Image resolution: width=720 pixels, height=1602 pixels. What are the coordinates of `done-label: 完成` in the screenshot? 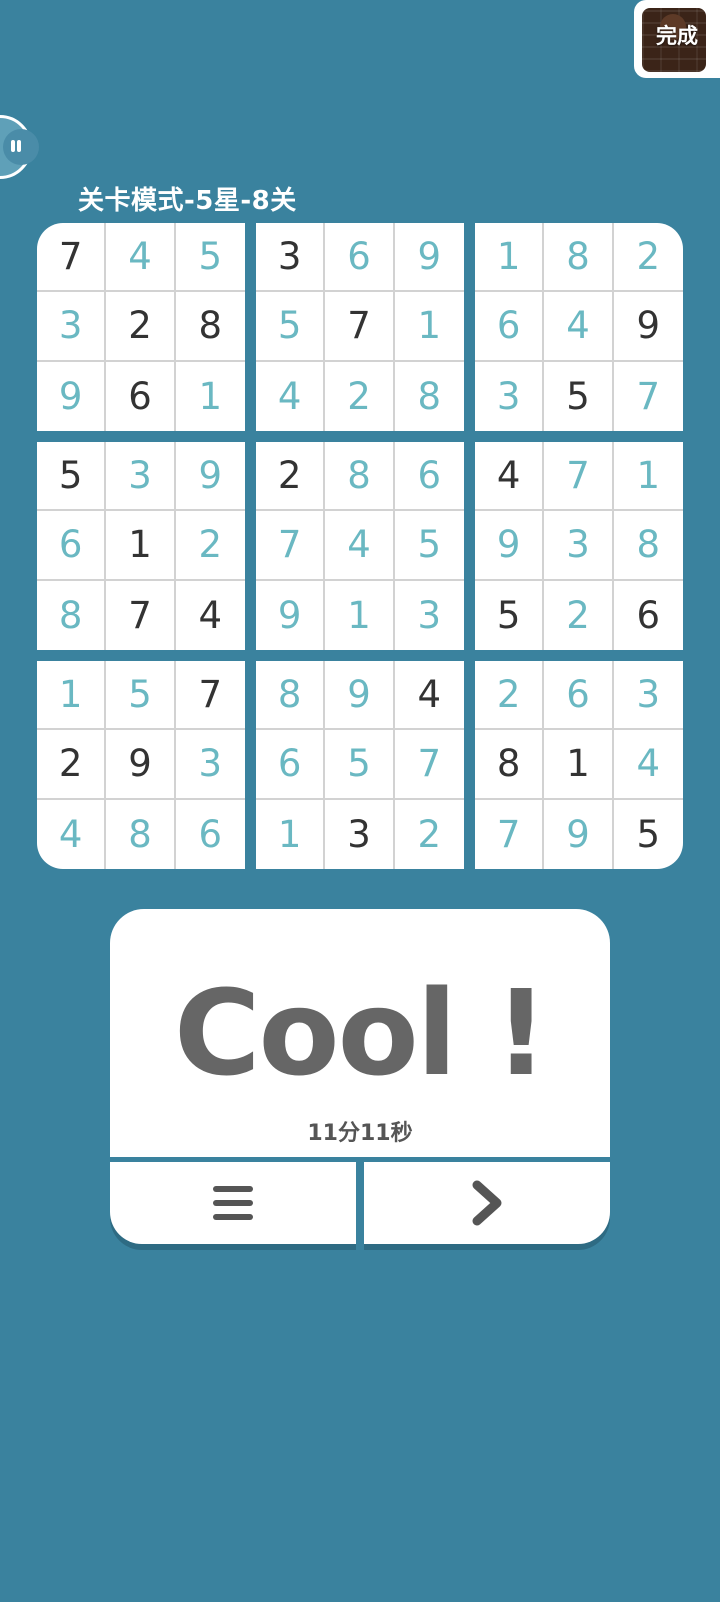 It's located at (677, 36).